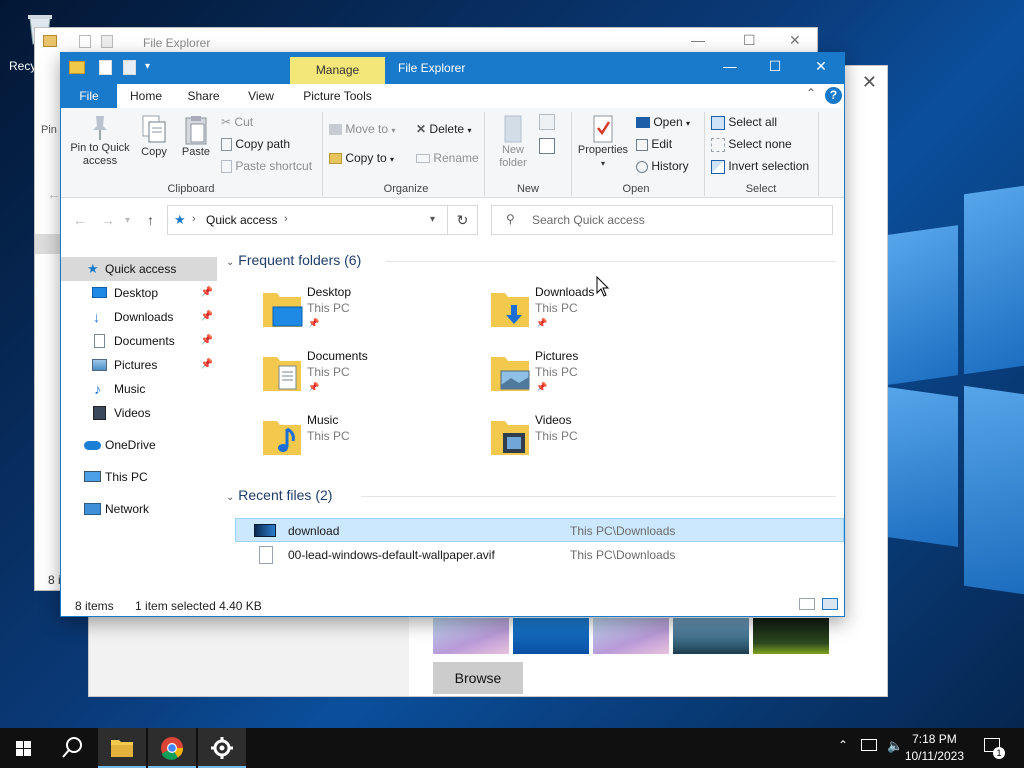  Describe the element at coordinates (237, 122) in the screenshot. I see `cut-button: ✂ Cut` at that location.